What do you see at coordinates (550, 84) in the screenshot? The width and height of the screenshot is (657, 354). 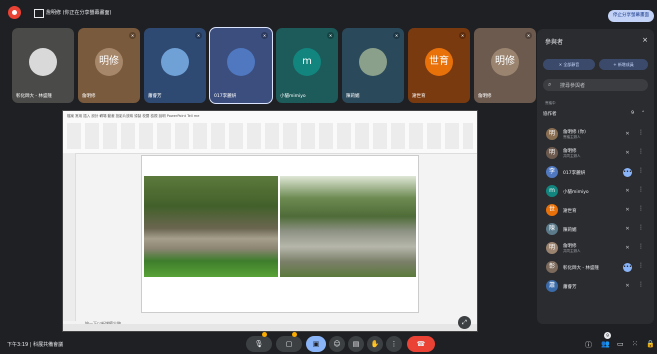 I see `search-icon: ⌕` at bounding box center [550, 84].